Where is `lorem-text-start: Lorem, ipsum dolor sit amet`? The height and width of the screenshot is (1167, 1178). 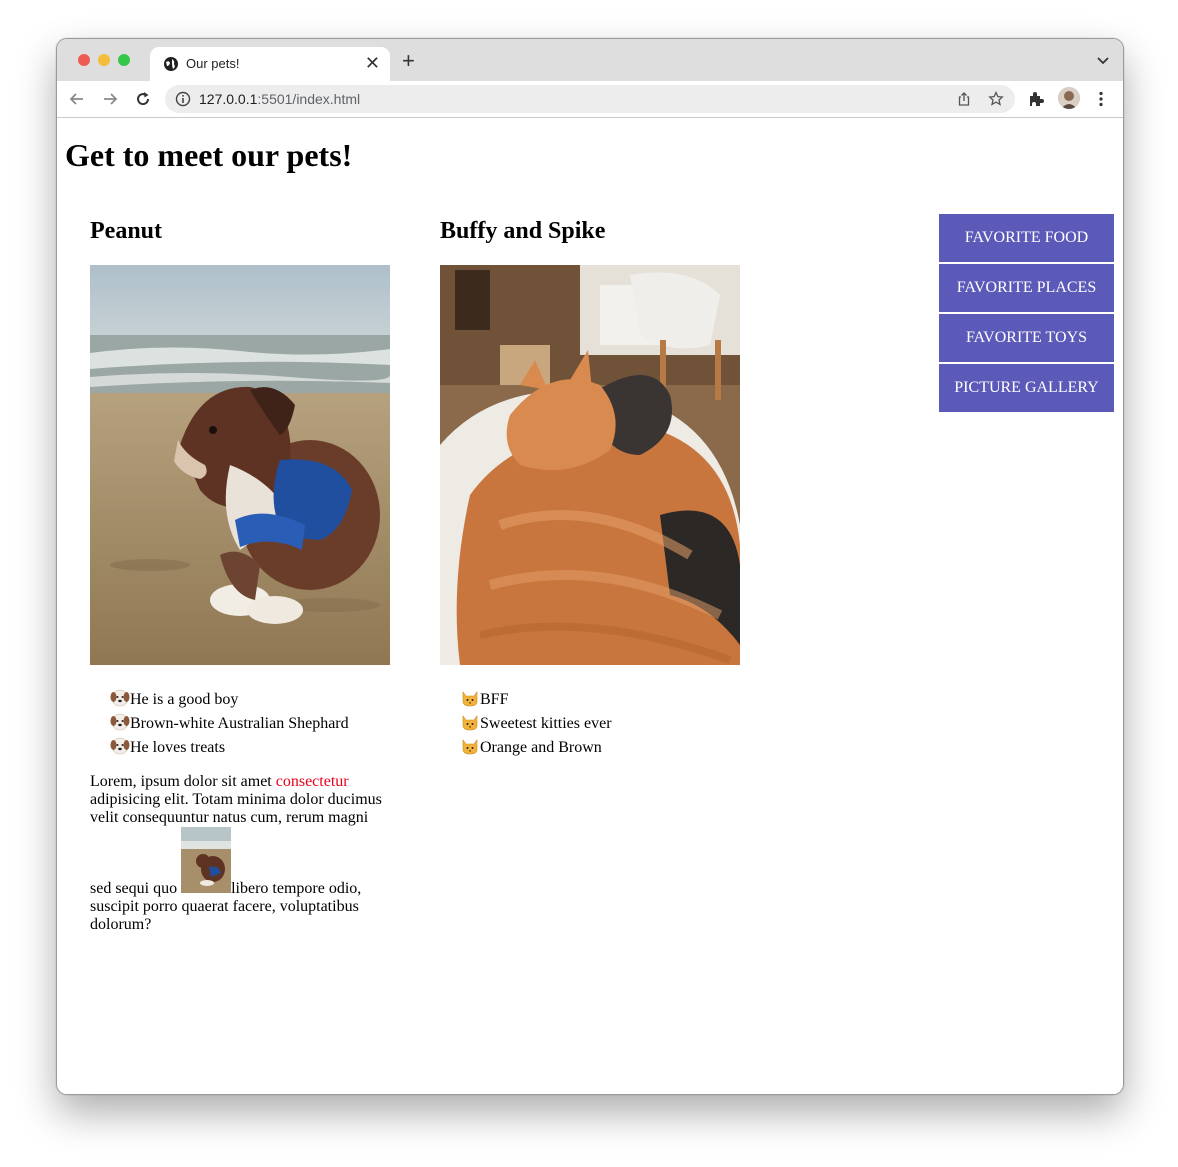
lorem-text-start: Lorem, ipsum dolor sit amet is located at coordinates (183, 781).